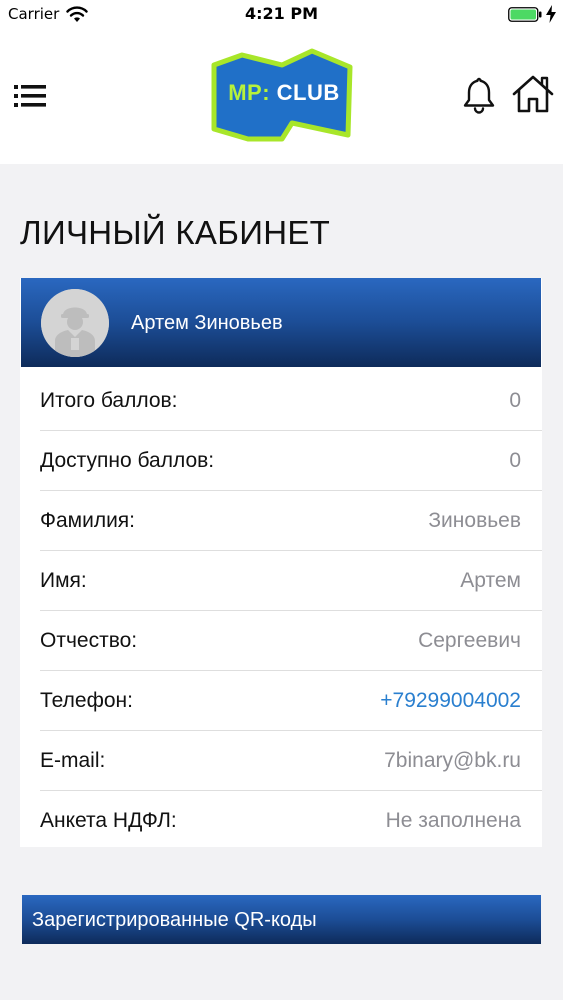 This screenshot has height=1000, width=563. I want to click on info-row-email: E-mail: 7binary@bk.ru, so click(291, 761).